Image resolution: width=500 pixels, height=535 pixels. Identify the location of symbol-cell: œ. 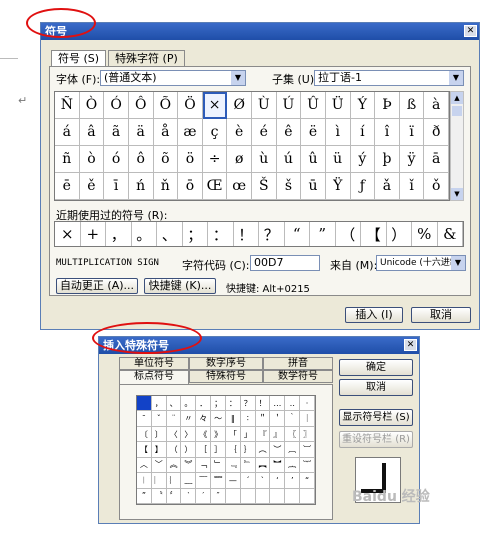
(239, 186).